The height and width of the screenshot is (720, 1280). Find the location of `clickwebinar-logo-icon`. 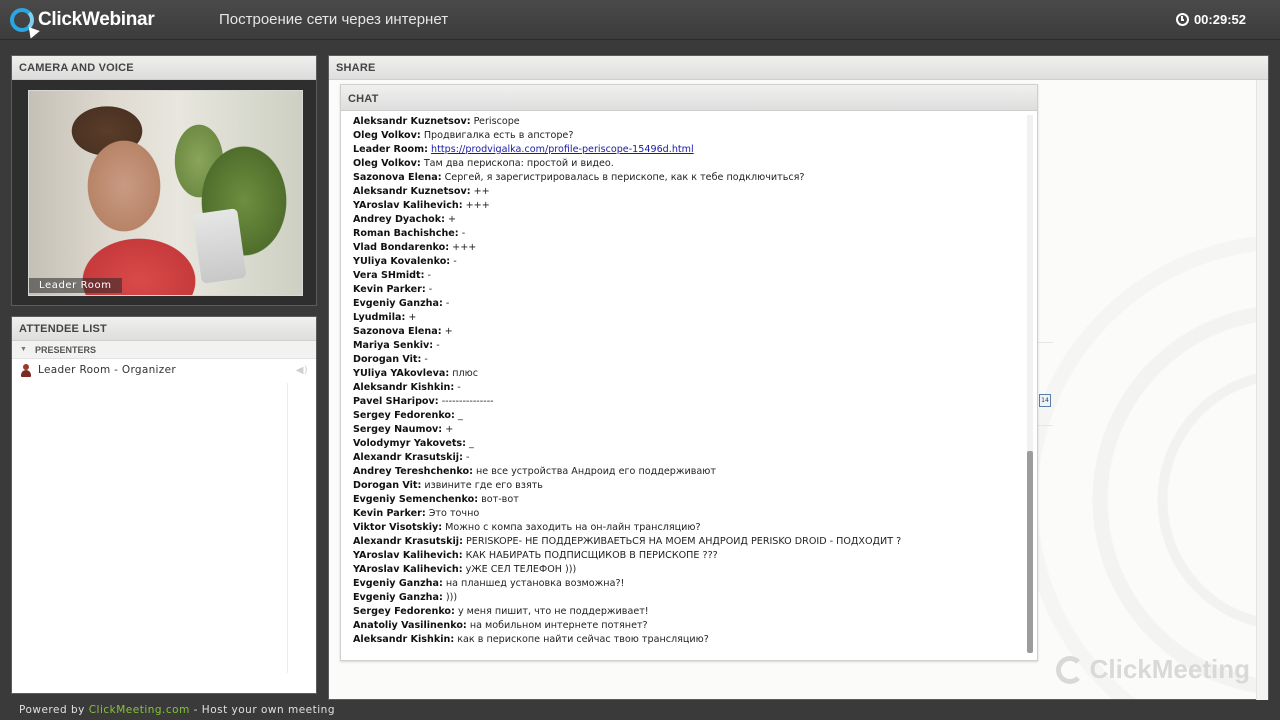

clickwebinar-logo-icon is located at coordinates (22, 20).